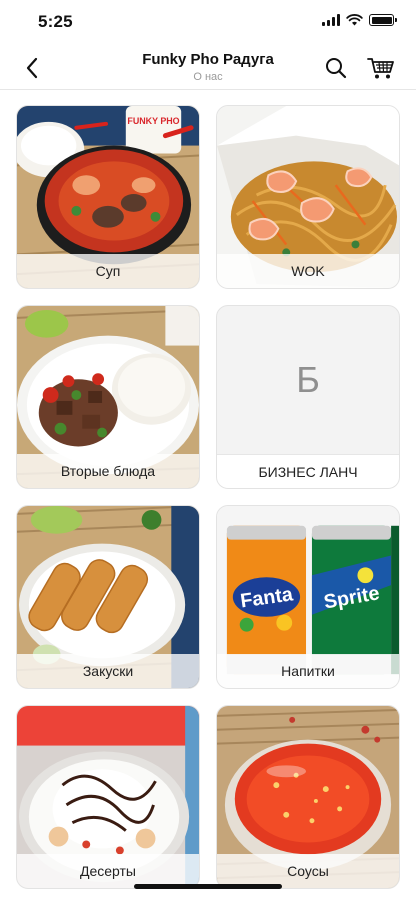 The height and width of the screenshot is (900, 416). Describe the element at coordinates (108, 471) in the screenshot. I see `category-label: Вторые блюда` at that location.